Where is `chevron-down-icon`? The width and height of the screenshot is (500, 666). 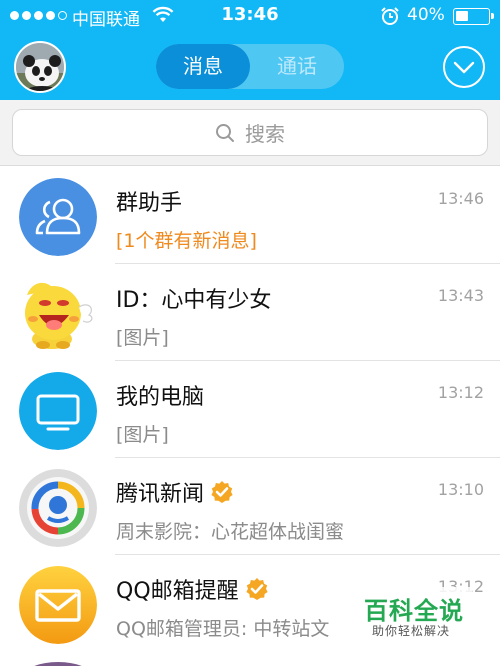
chevron-down-icon is located at coordinates (464, 67).